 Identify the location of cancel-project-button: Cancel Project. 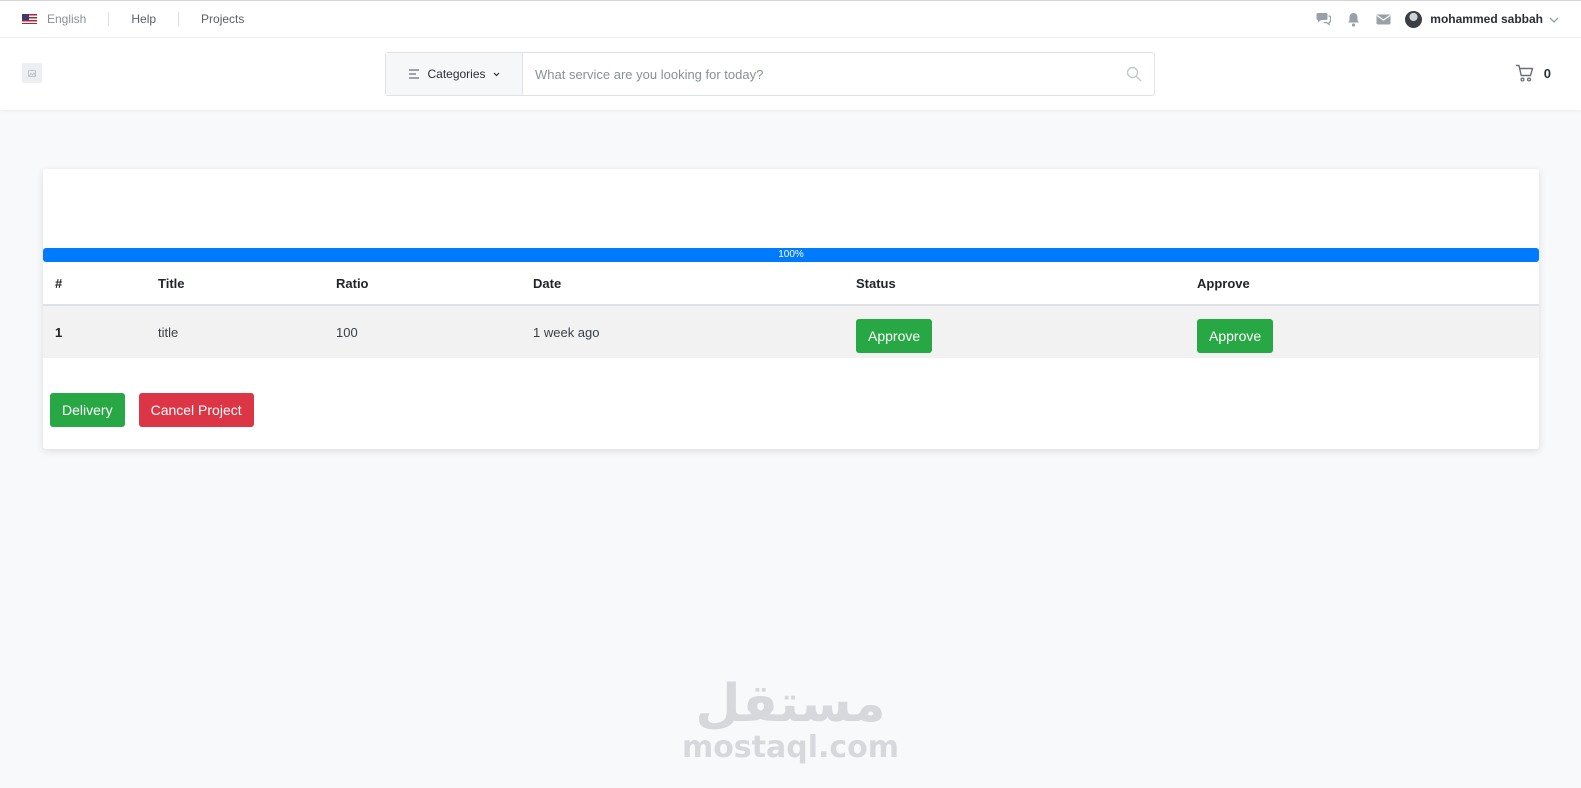
(196, 410).